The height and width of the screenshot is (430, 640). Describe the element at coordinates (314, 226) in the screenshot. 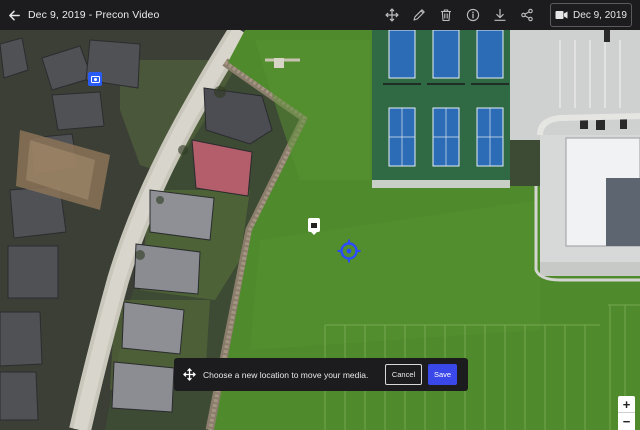

I see `media-location-pin-icon` at that location.